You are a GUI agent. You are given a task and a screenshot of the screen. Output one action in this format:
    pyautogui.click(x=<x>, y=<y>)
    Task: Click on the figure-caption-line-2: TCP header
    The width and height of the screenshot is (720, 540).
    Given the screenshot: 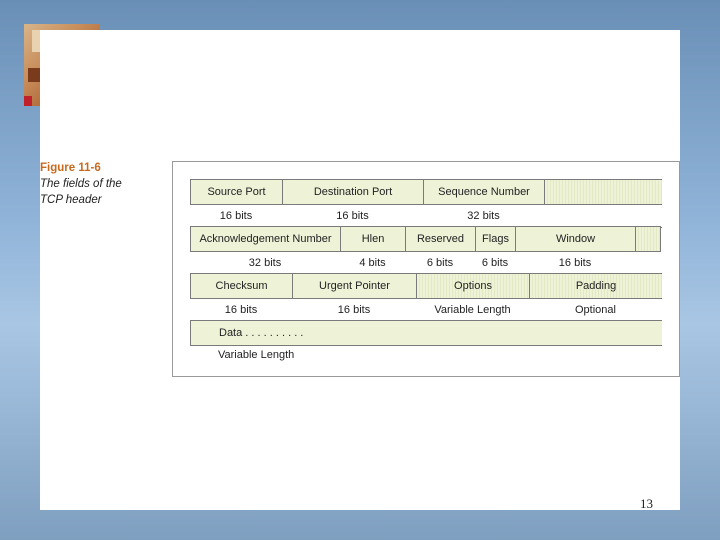 What is the action you would take?
    pyautogui.click(x=71, y=200)
    